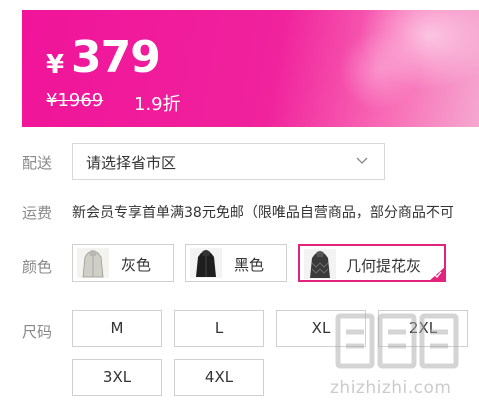 The height and width of the screenshot is (410, 479). I want to click on size-option-3xl: 3XL, so click(117, 377).